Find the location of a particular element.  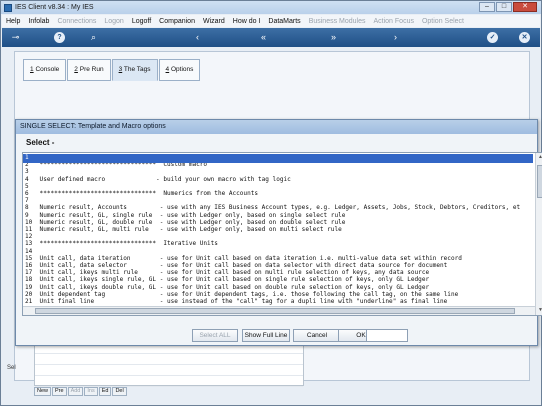

menu-item-help: Help is located at coordinates (13, 21).